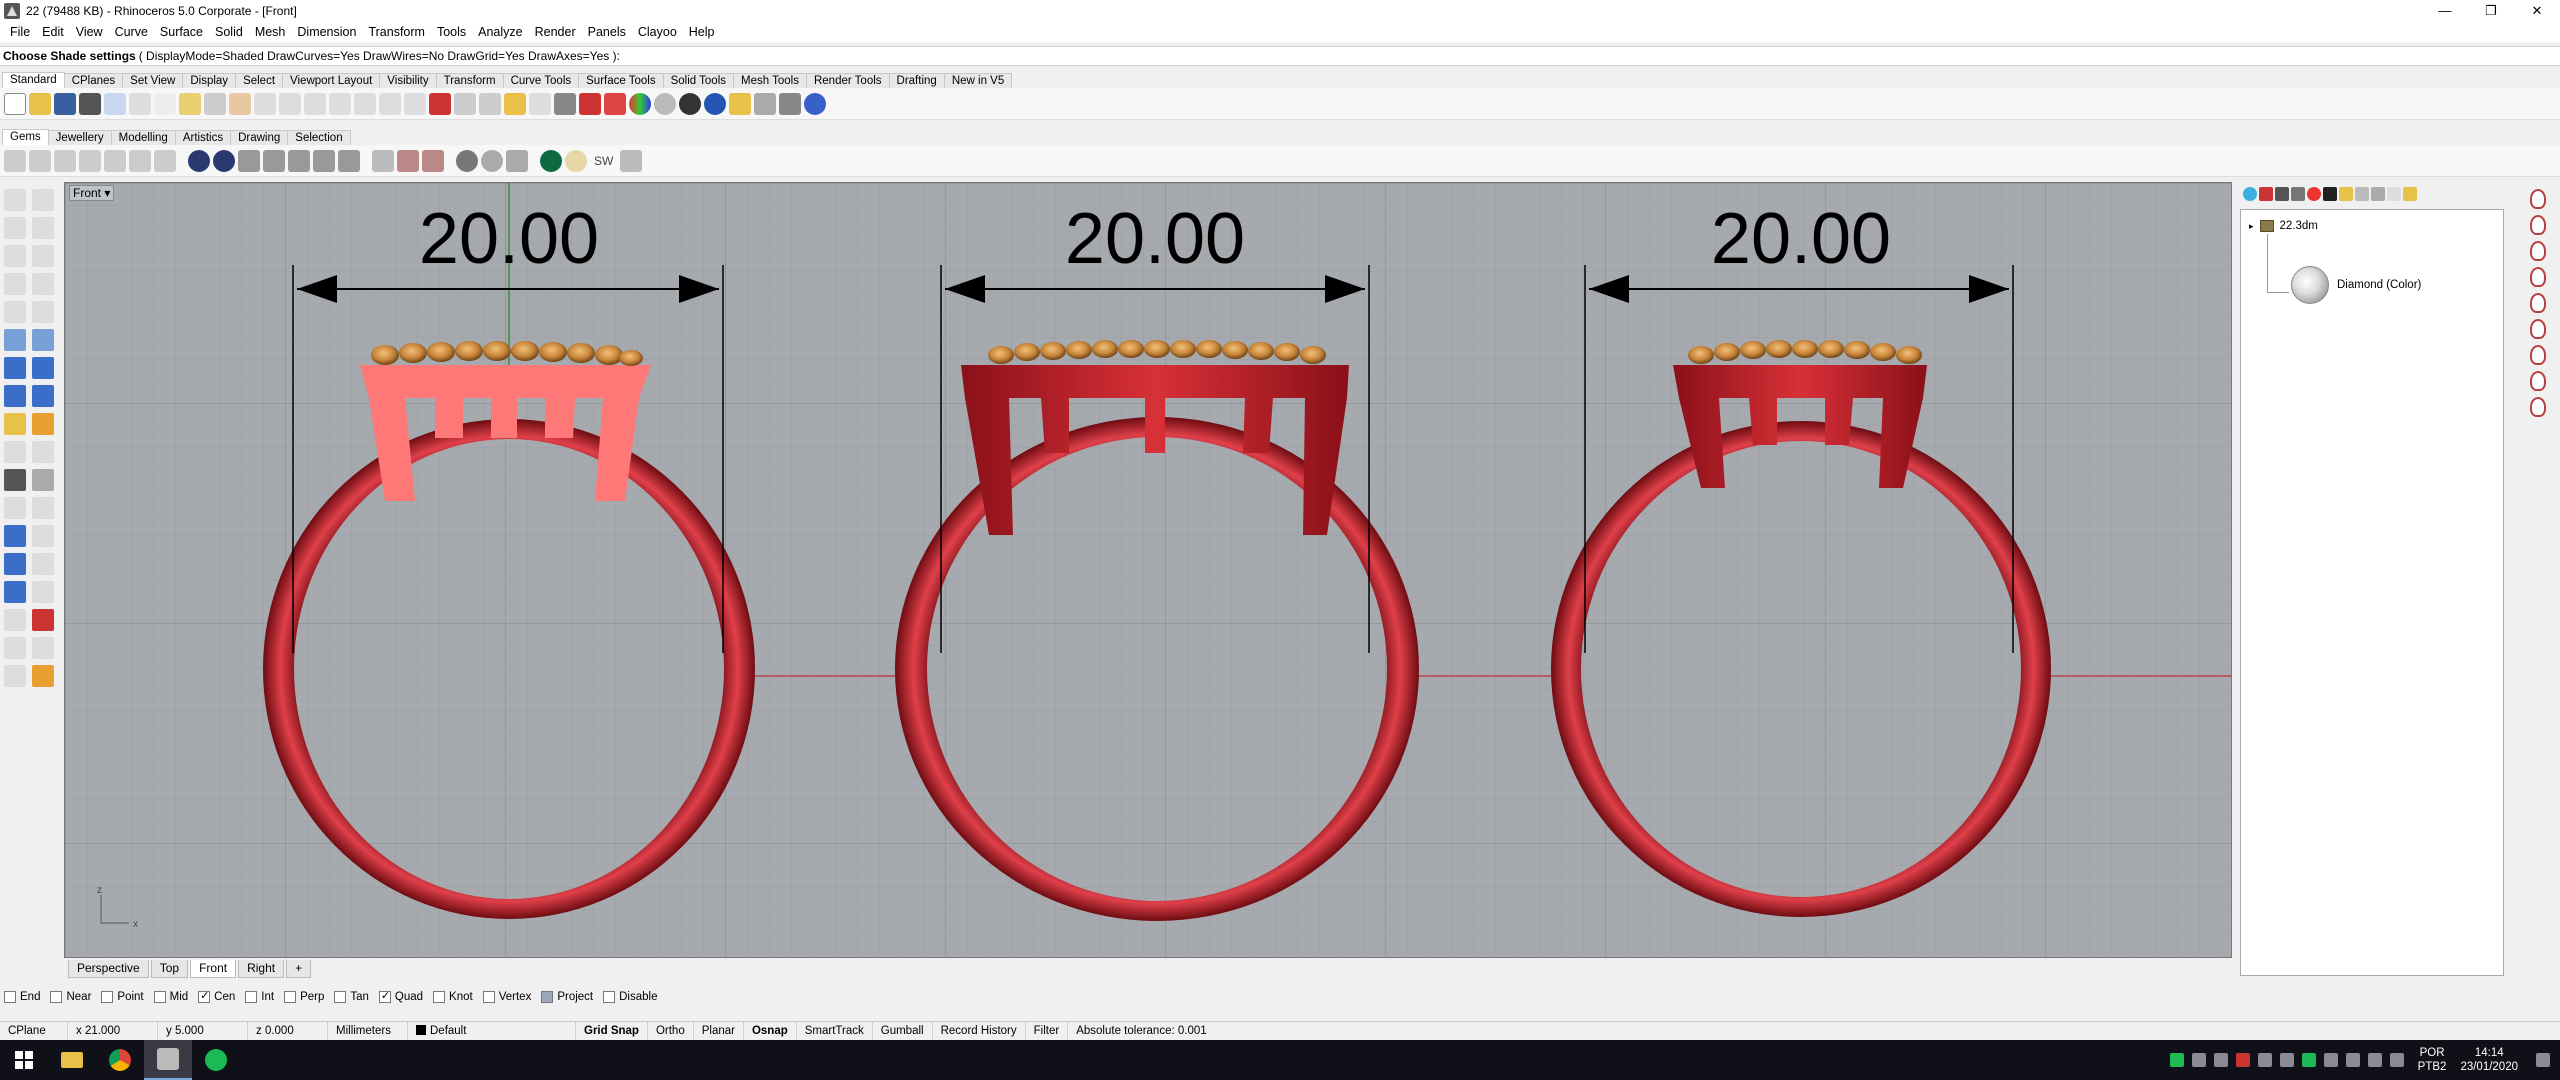 Image resolution: width=2560 pixels, height=1080 pixels. What do you see at coordinates (122, 997) in the screenshot?
I see `osnap-point: Point` at bounding box center [122, 997].